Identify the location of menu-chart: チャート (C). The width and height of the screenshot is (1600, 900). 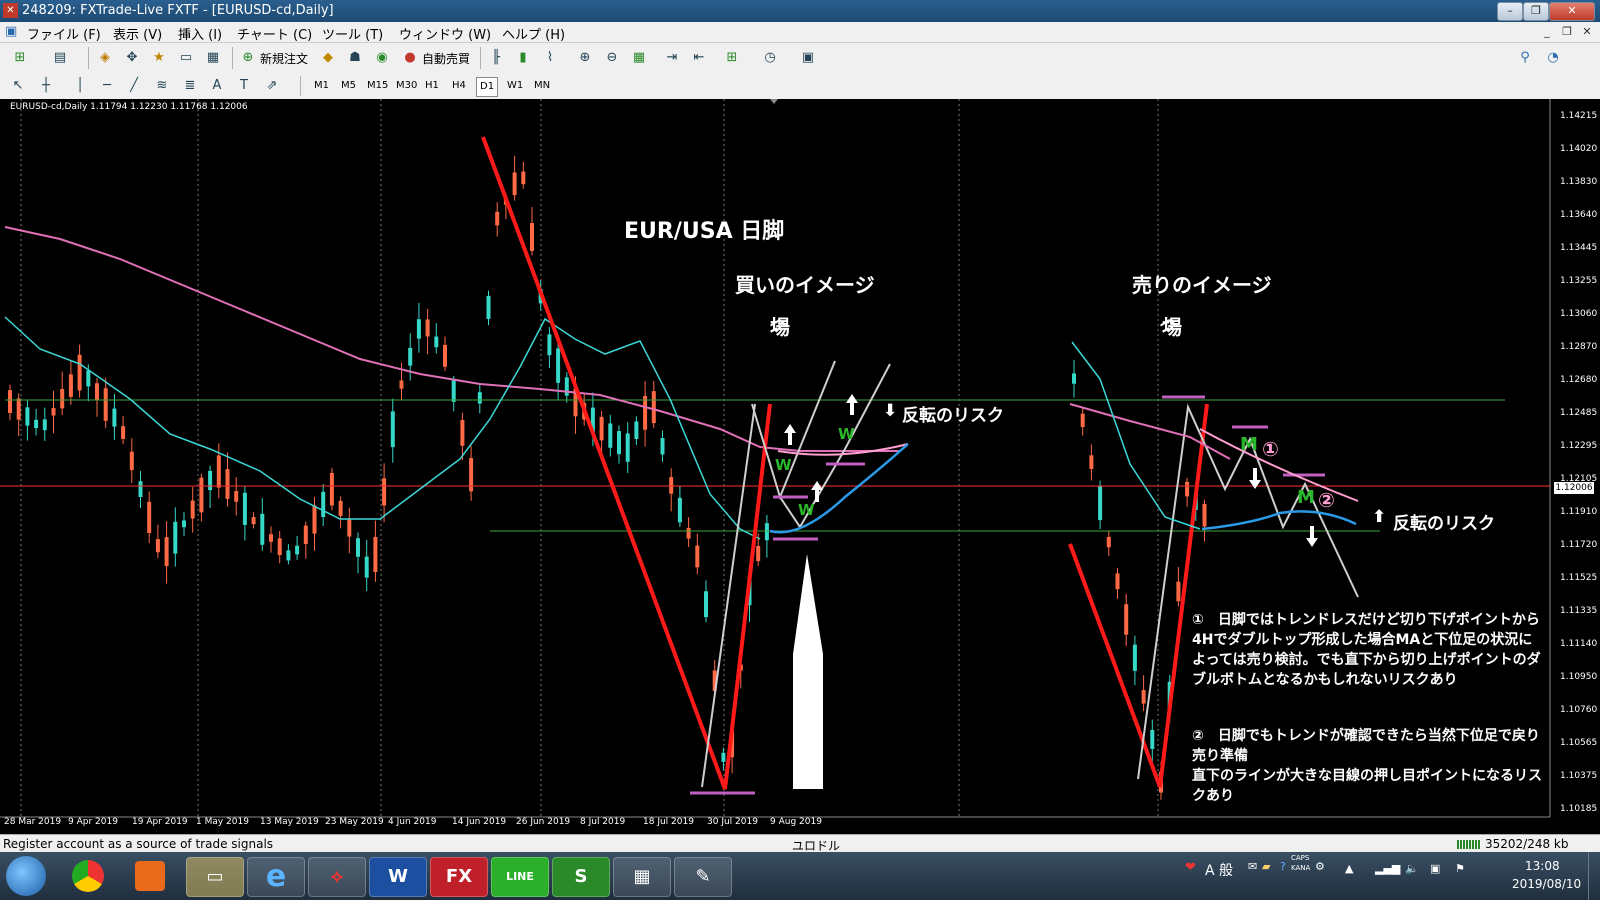
(274, 33).